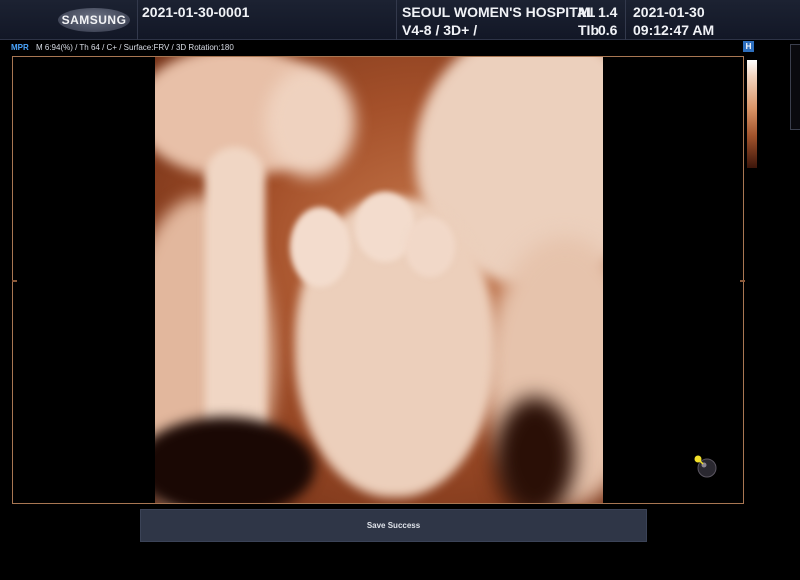  I want to click on mi-label: MI, so click(586, 12).